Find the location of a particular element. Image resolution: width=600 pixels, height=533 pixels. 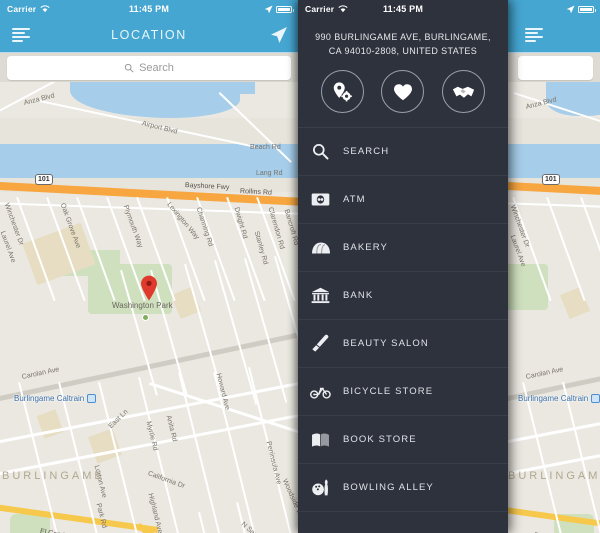

hamburger-menu-icon is located at coordinates (534, 35).